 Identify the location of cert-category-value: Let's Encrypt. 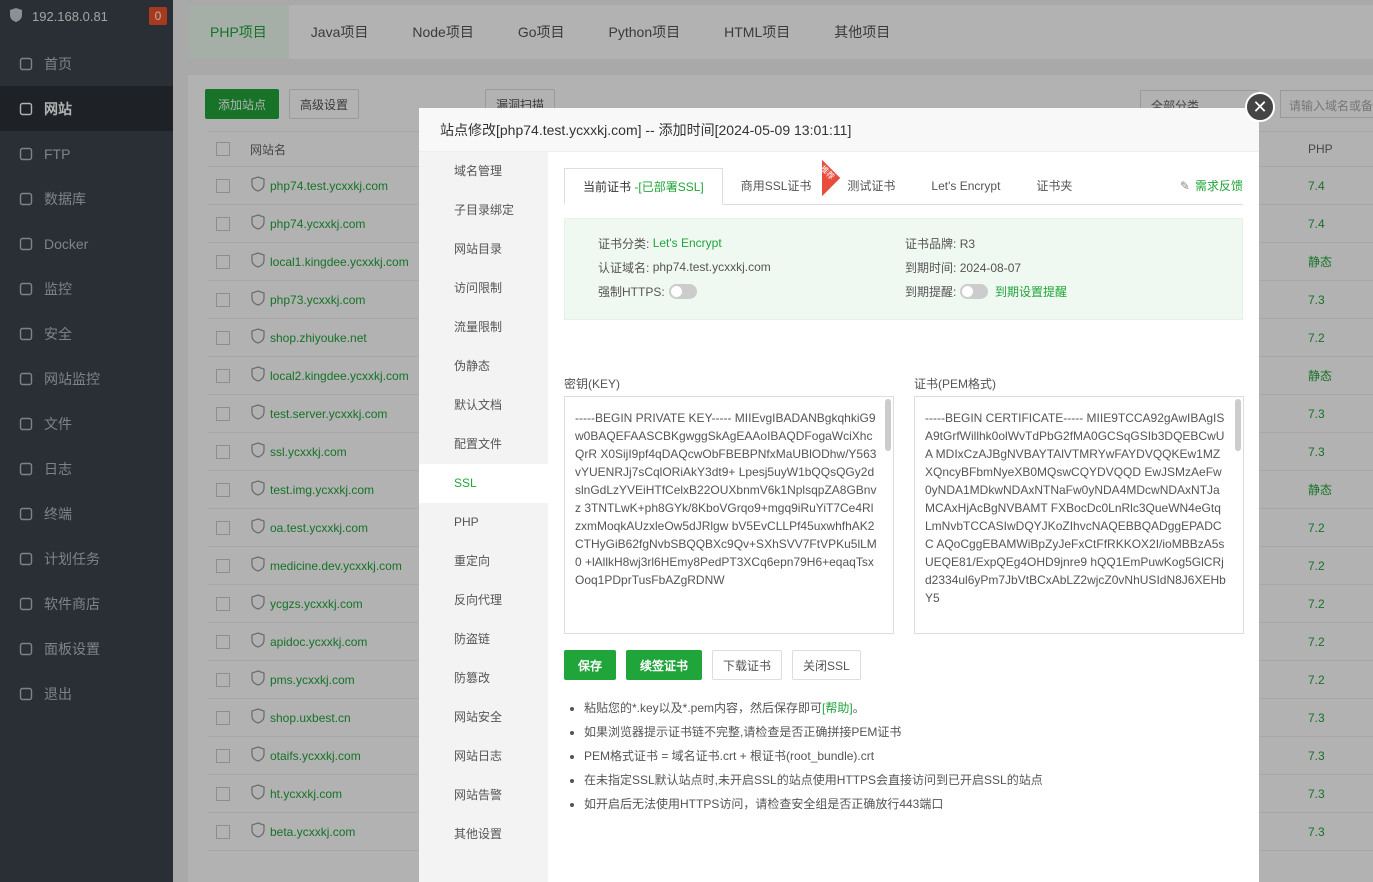
(687, 243).